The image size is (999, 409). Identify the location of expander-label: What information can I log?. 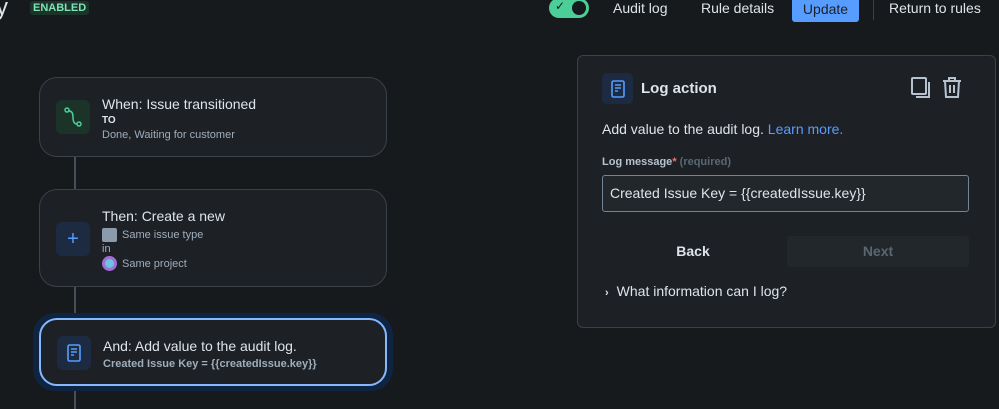
(702, 291).